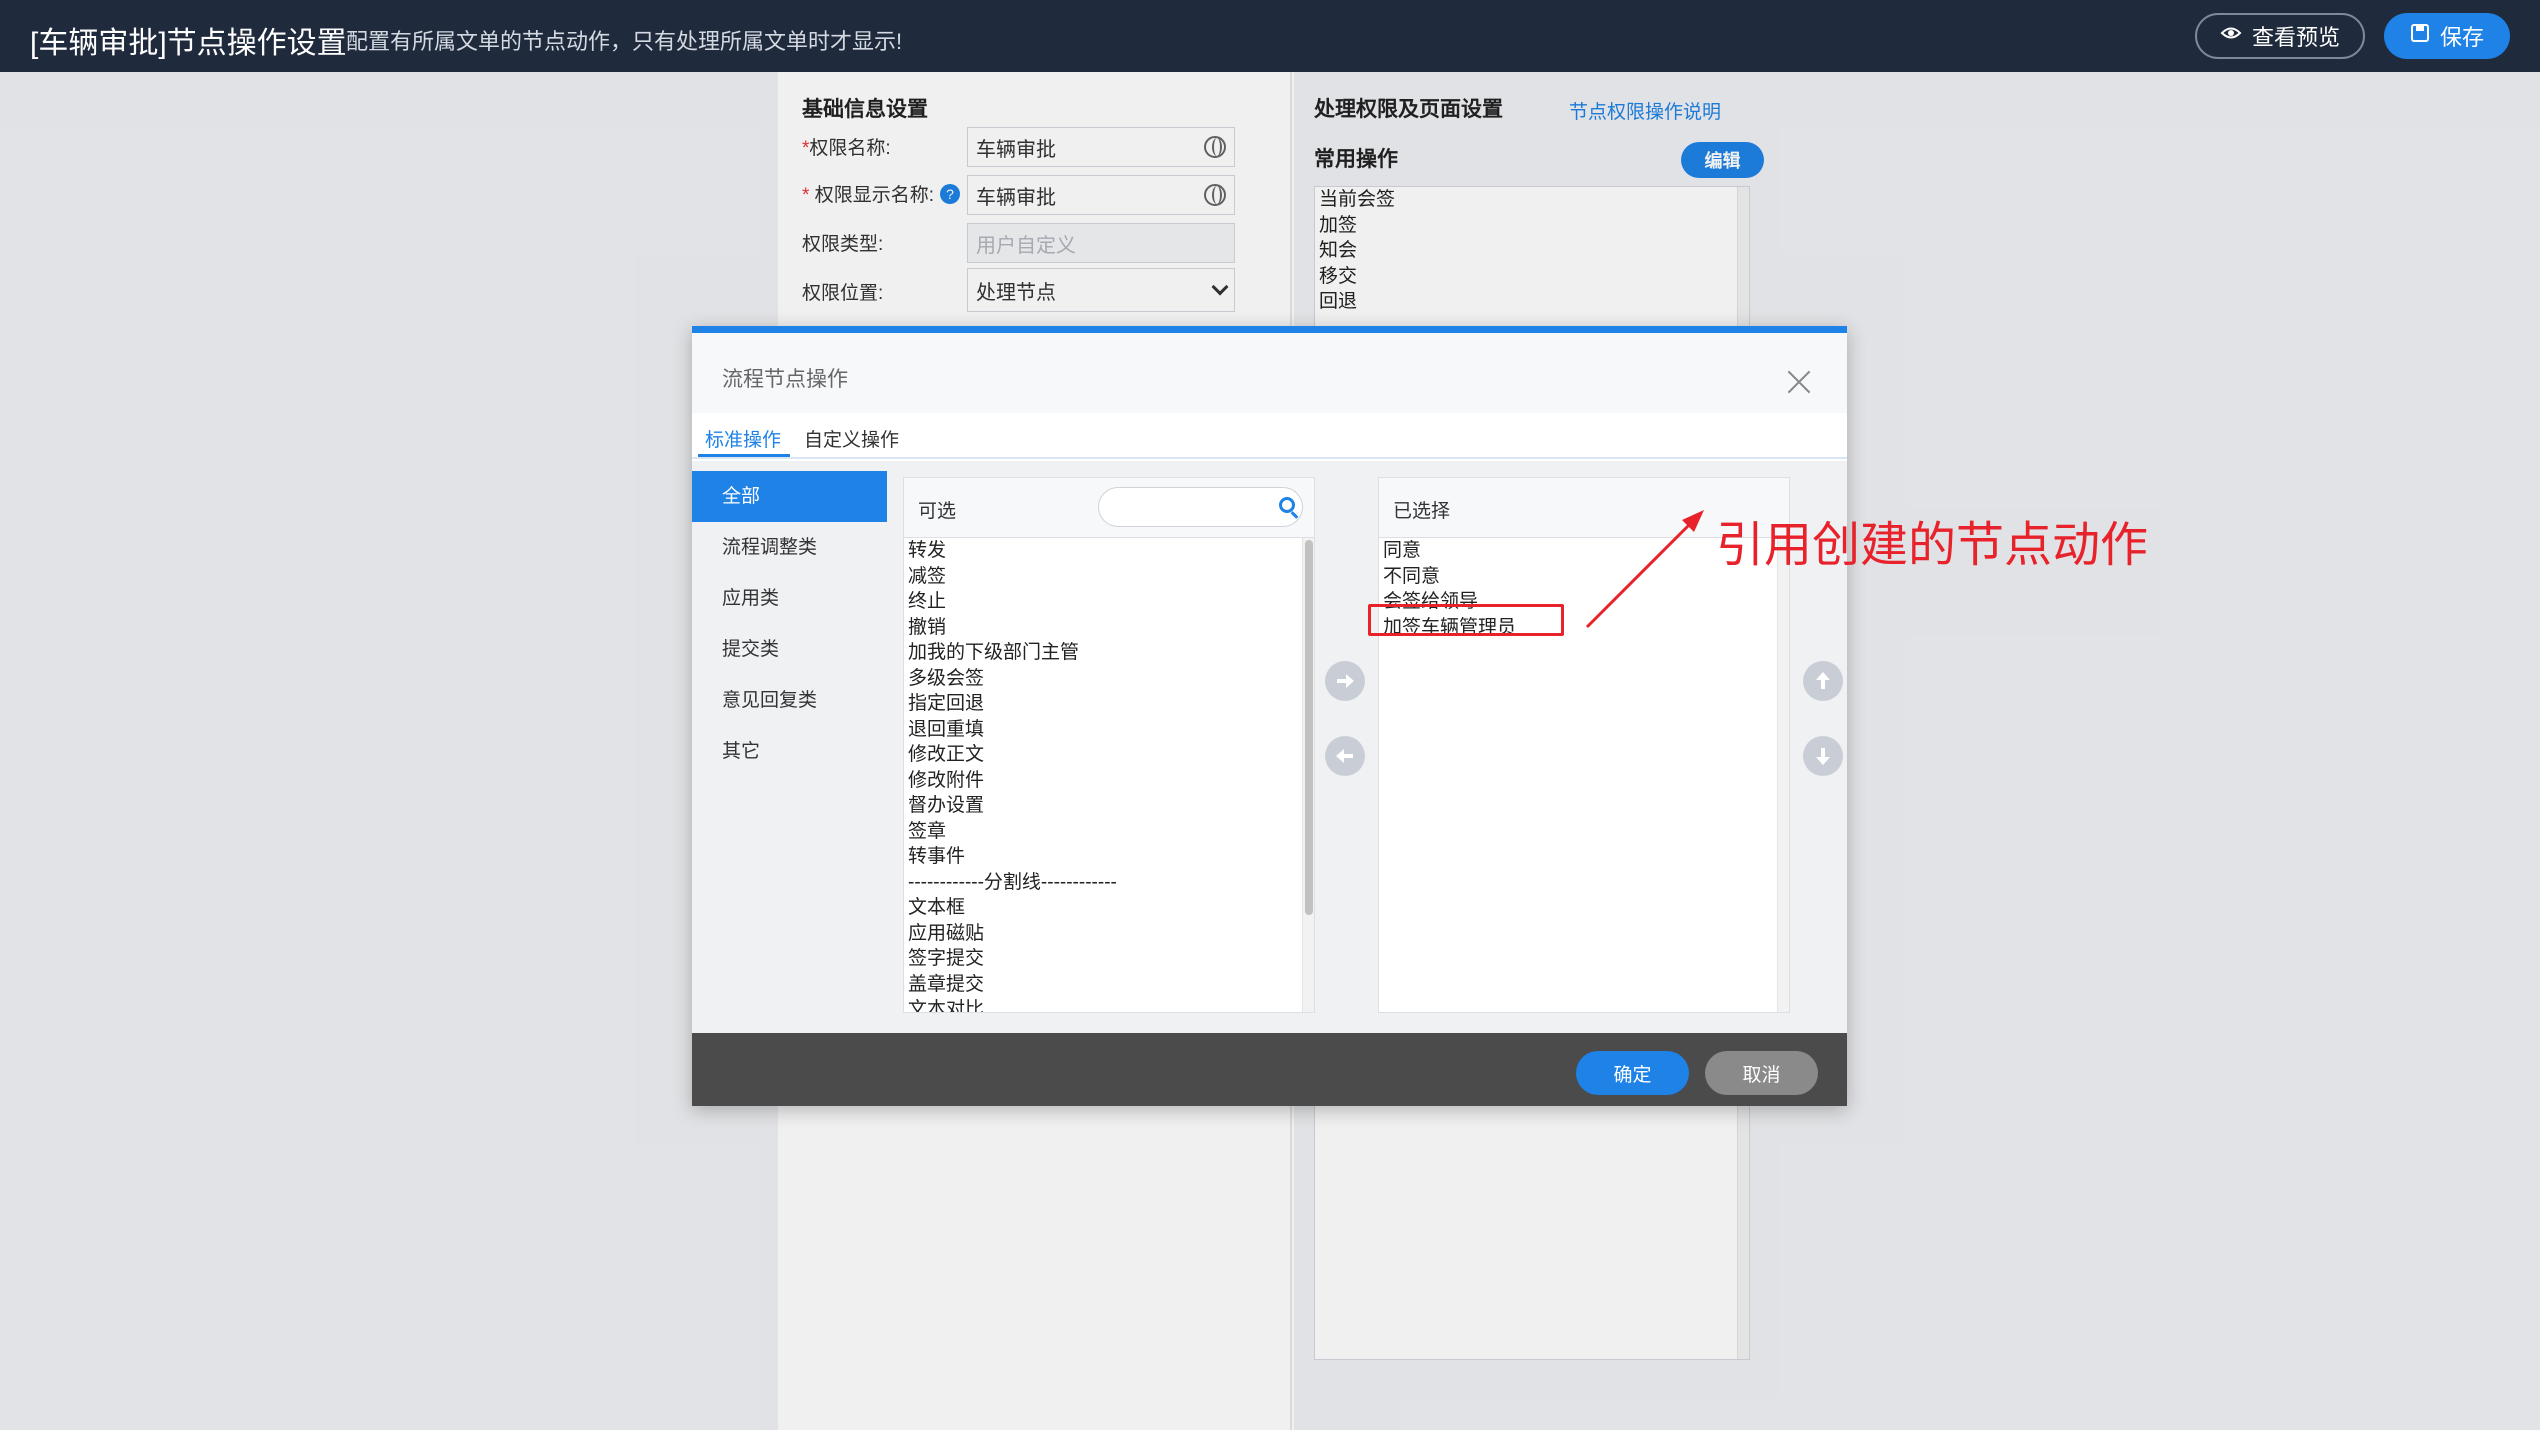 The image size is (2540, 1430). I want to click on list-item: 应用磁贴, so click(1109, 934).